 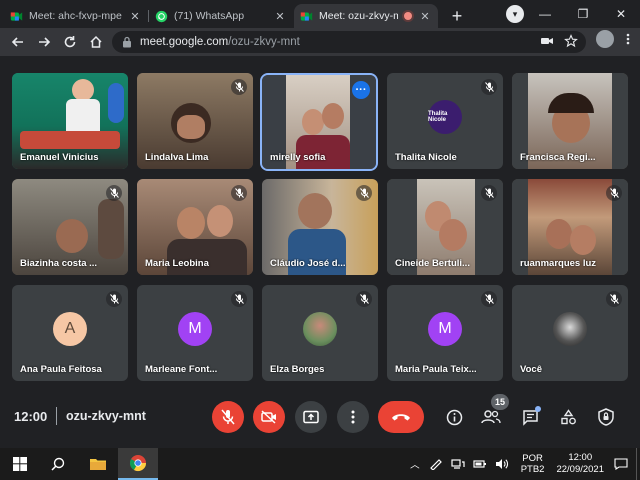 I want to click on divider, so click(x=56, y=416).